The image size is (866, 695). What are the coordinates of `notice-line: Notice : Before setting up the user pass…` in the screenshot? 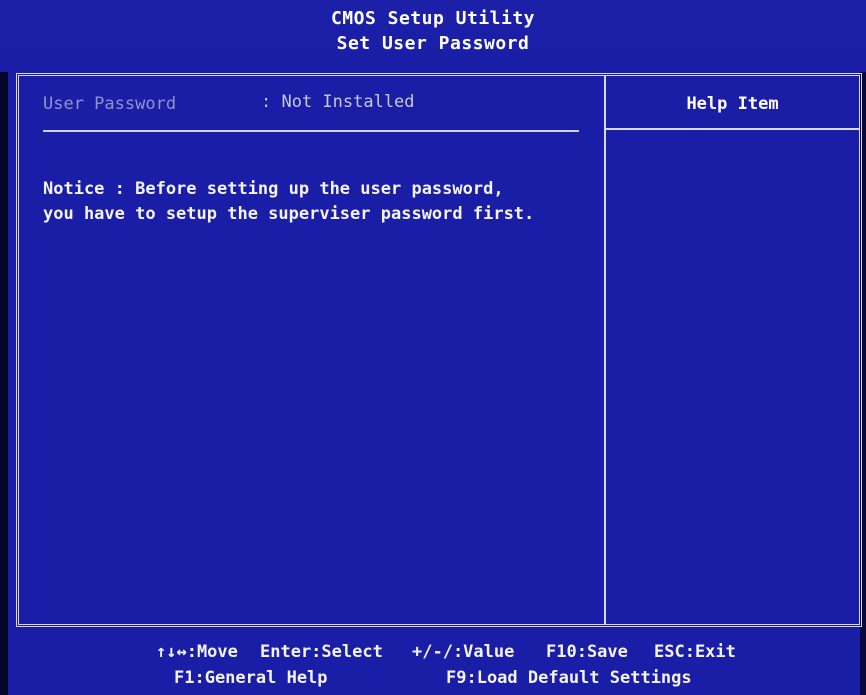 It's located at (273, 189).